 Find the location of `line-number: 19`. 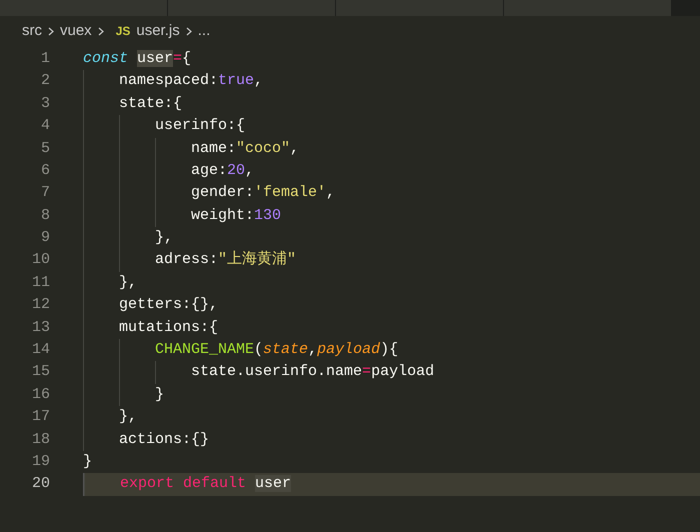

line-number: 19 is located at coordinates (40, 462).